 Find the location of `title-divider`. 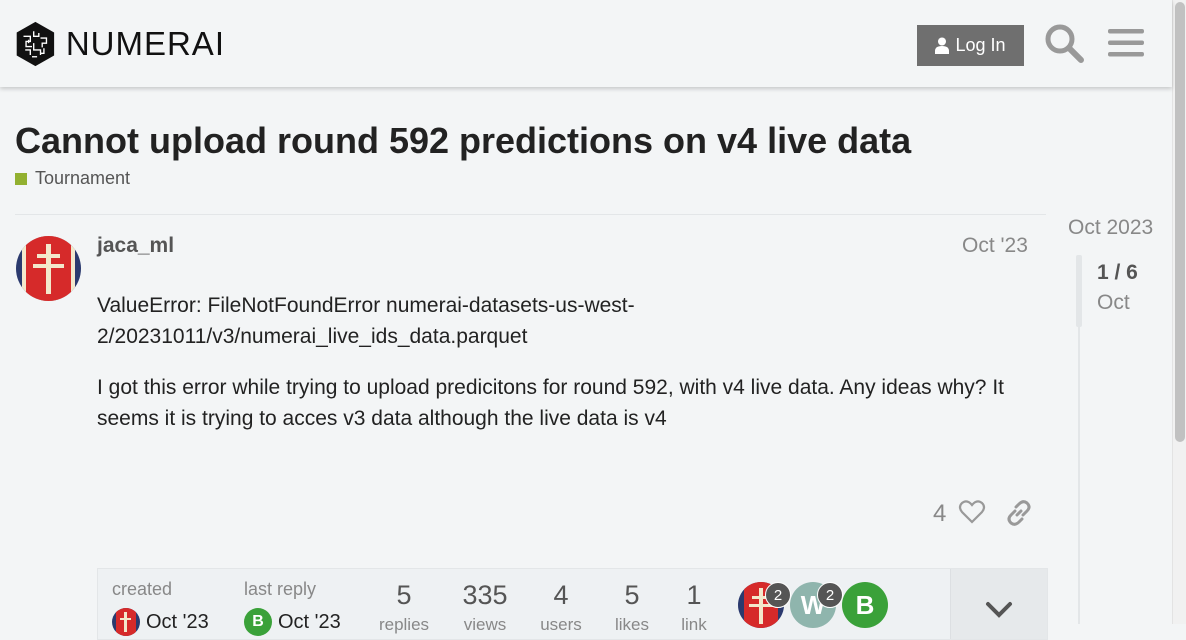

title-divider is located at coordinates (530, 214).